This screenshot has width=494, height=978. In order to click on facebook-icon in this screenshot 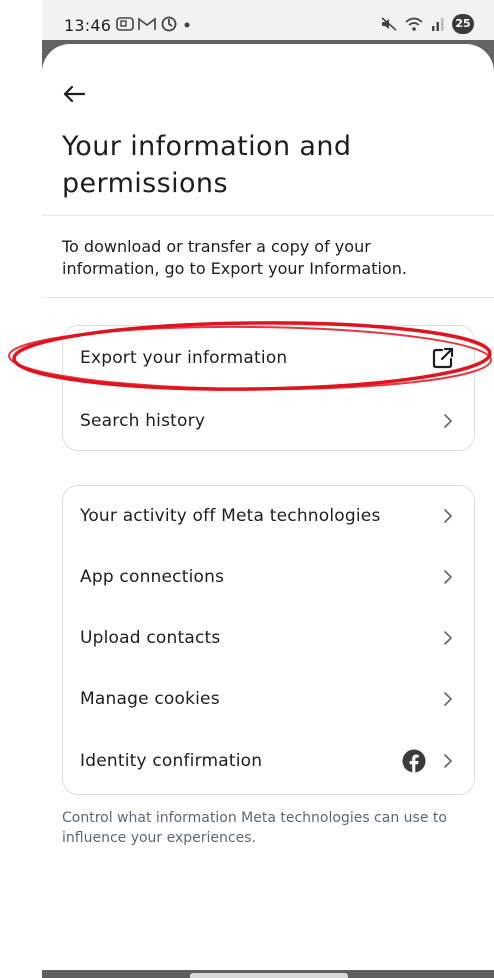, I will do `click(414, 761)`.